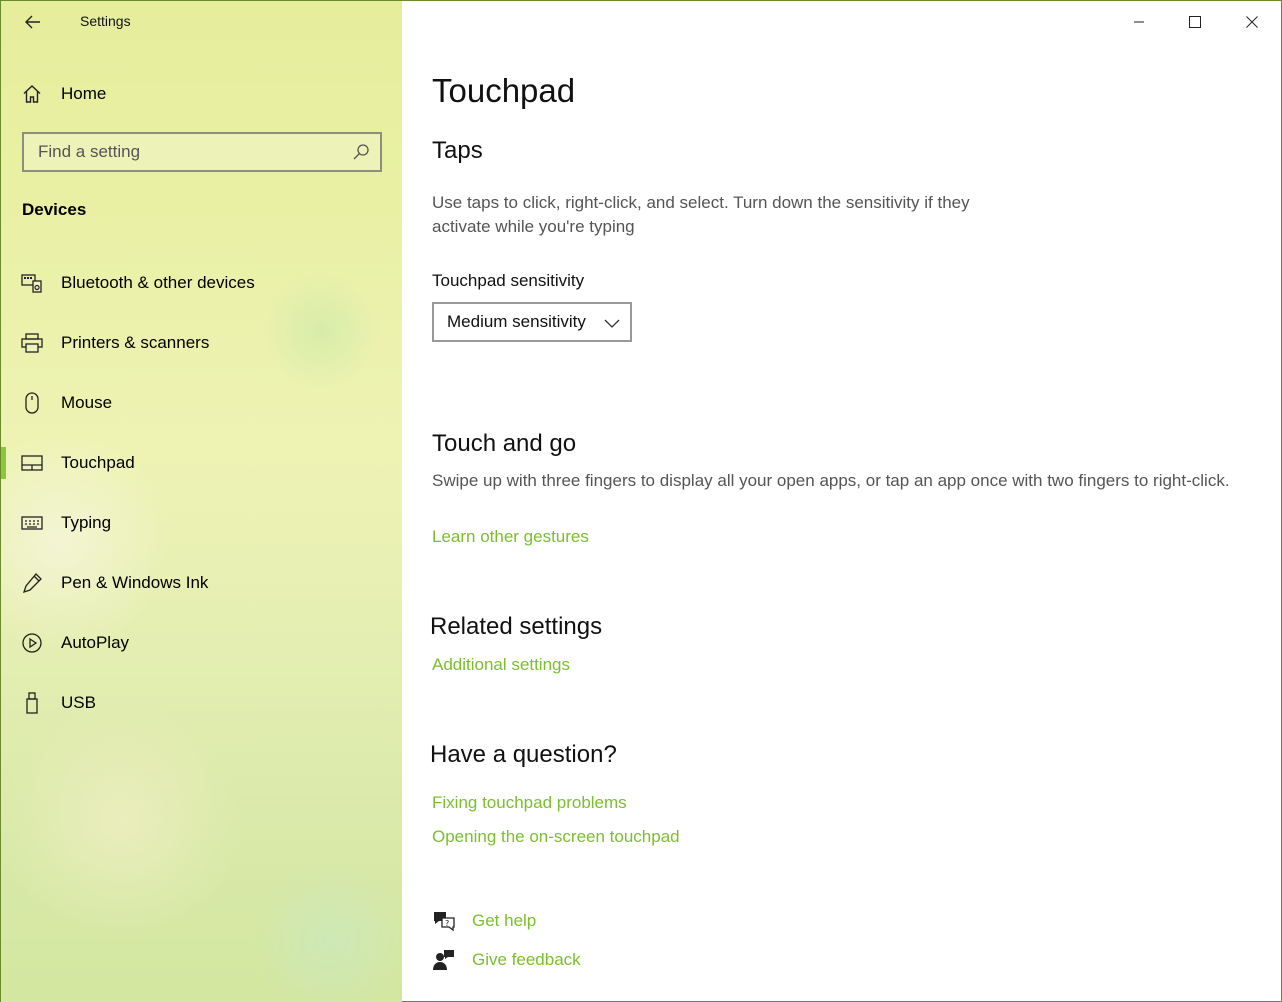  I want to click on minimize-button, so click(1139, 22).